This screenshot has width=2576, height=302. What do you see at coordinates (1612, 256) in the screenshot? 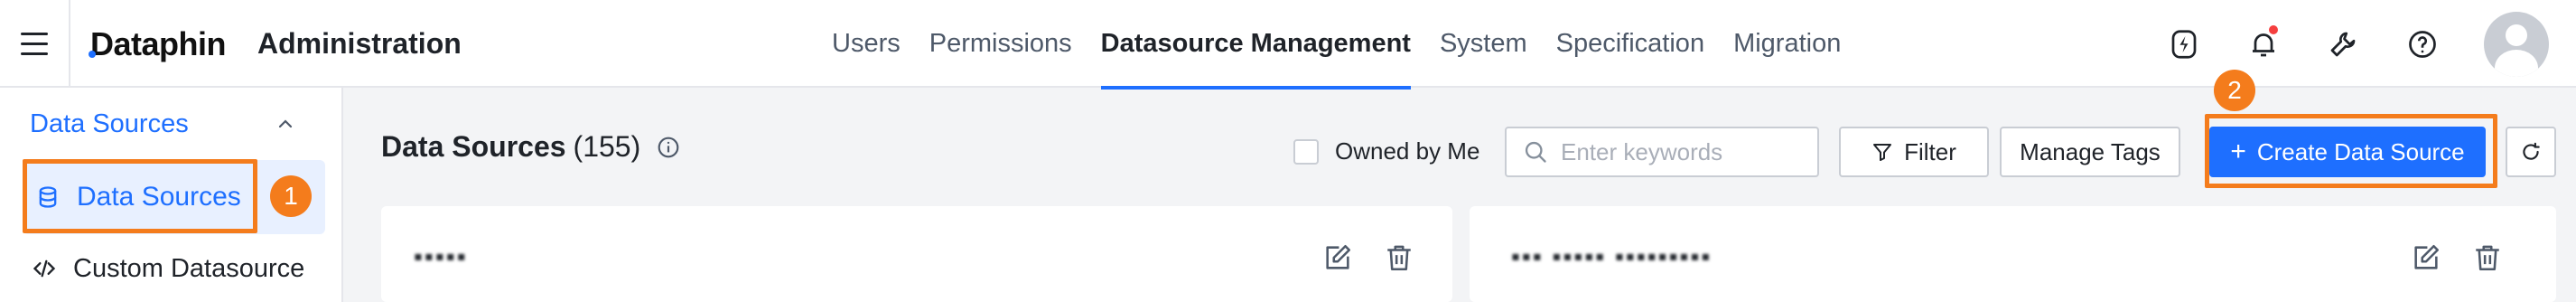
I see `card-title: ▪▪▪ ▪▪▪▪▪ ▪▪▪▪▪▪▪▪▪` at bounding box center [1612, 256].